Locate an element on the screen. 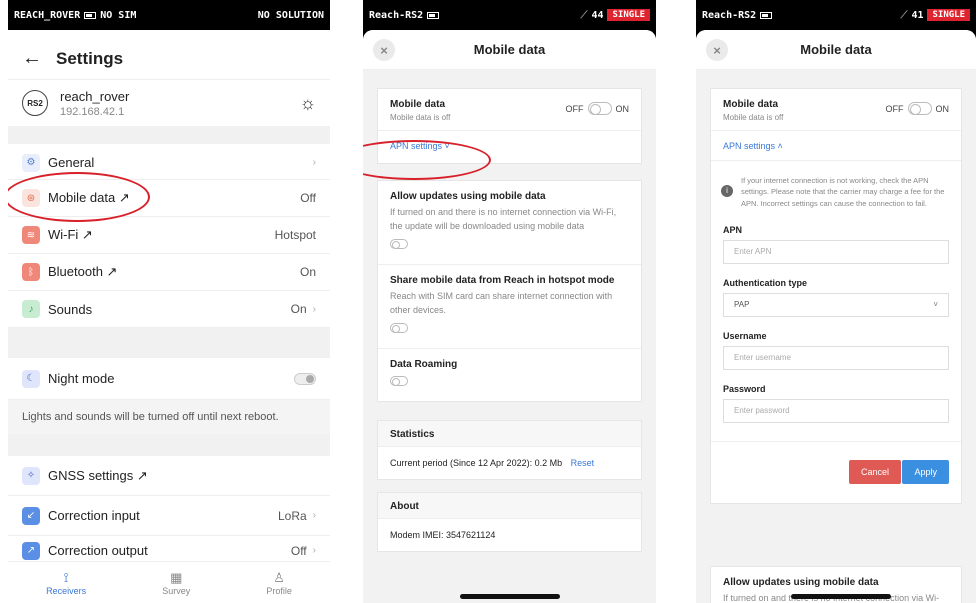  imei-text: Modem IMEI: 3547621124 is located at coordinates (443, 535).